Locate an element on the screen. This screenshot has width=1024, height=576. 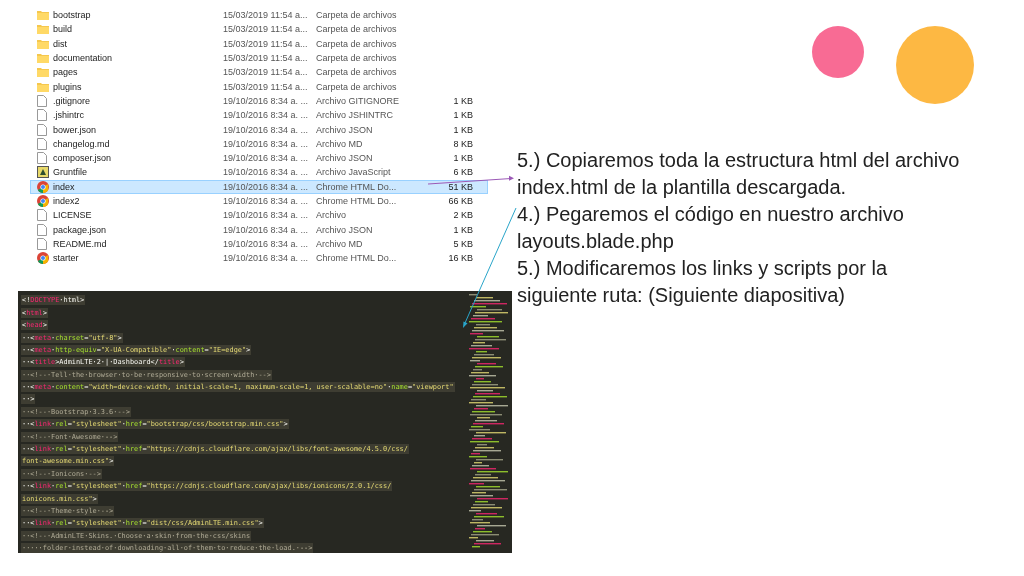
file-row: bower.json 19/10/2016 8:34 a. ... Archivo JSON 1 KB is located at coordinates (259, 129).